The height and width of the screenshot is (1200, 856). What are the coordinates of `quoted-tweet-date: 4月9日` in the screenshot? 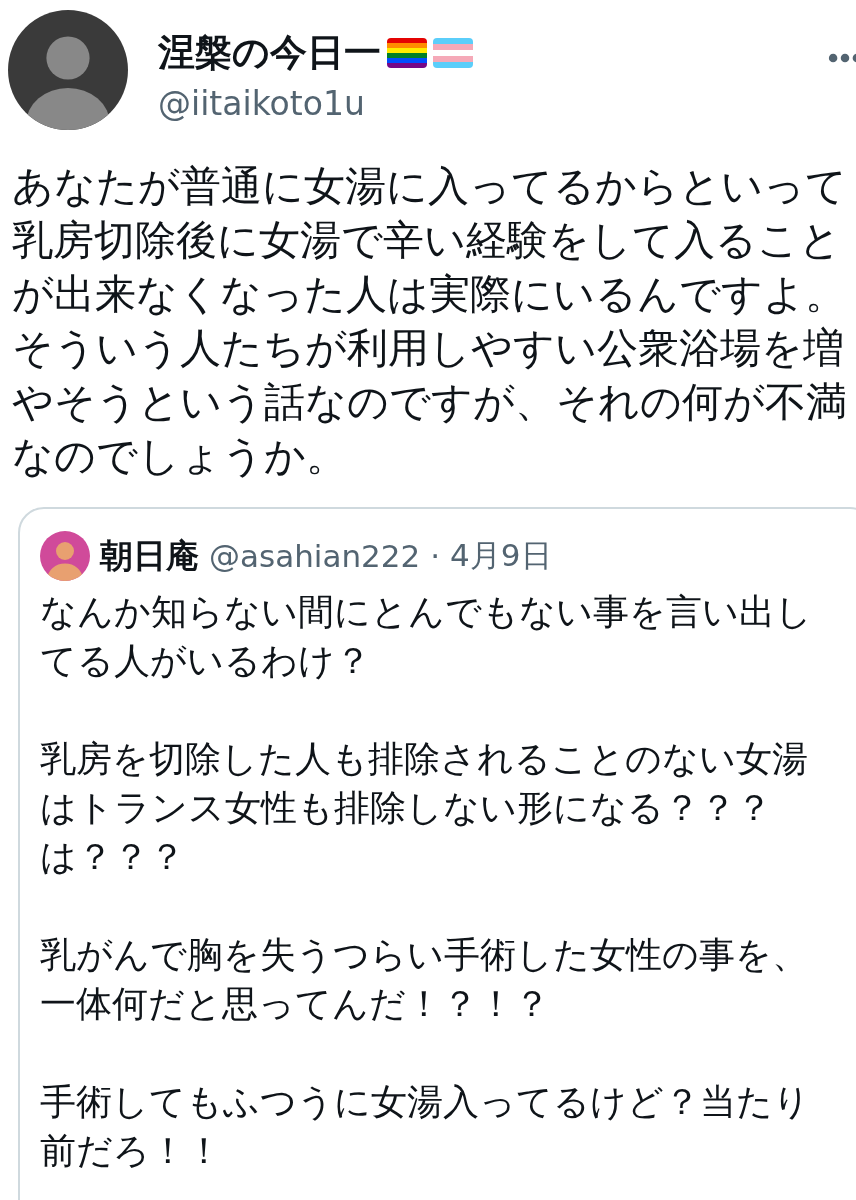 It's located at (501, 555).